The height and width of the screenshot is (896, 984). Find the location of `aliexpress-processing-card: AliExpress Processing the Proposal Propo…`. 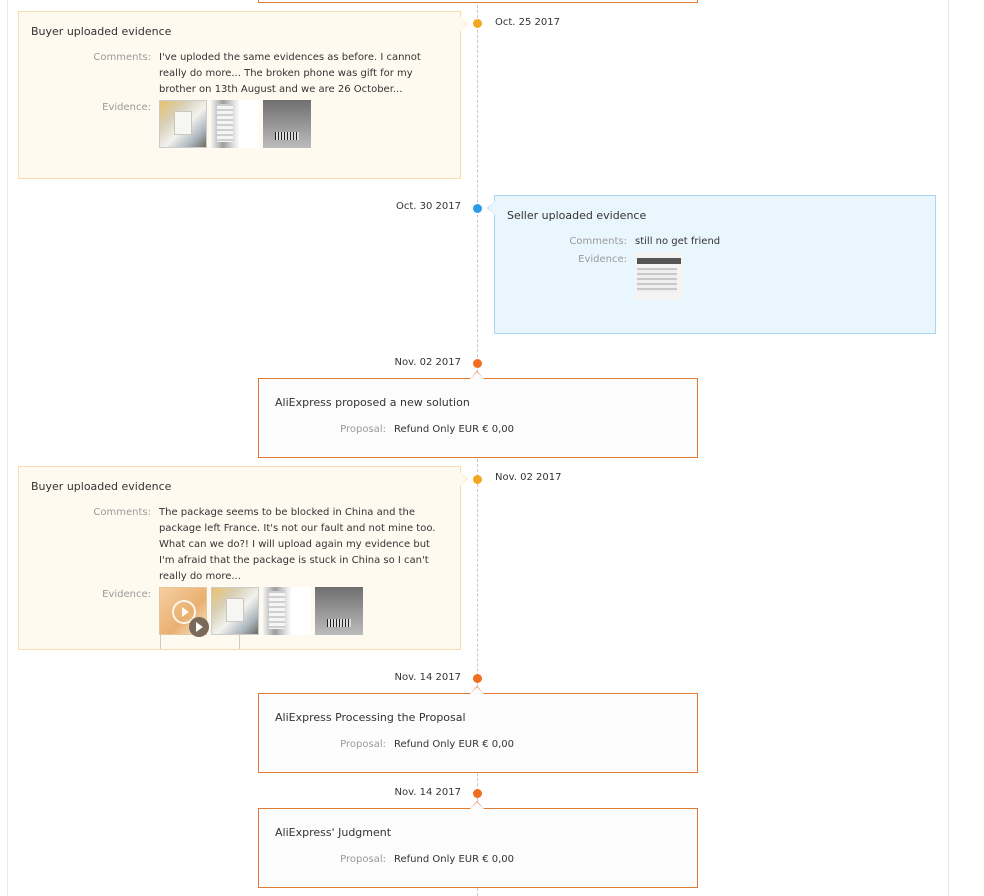

aliexpress-processing-card: AliExpress Processing the Proposal Propo… is located at coordinates (478, 729).